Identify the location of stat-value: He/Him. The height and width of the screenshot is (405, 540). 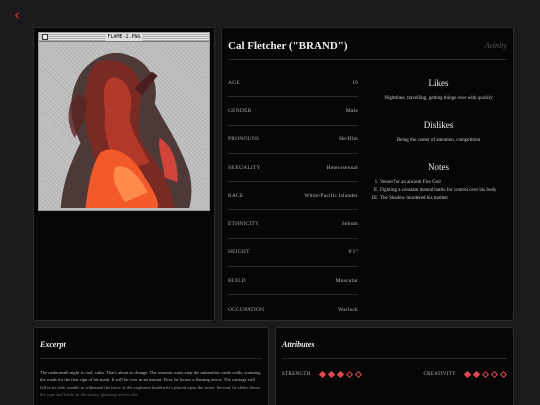
(348, 139).